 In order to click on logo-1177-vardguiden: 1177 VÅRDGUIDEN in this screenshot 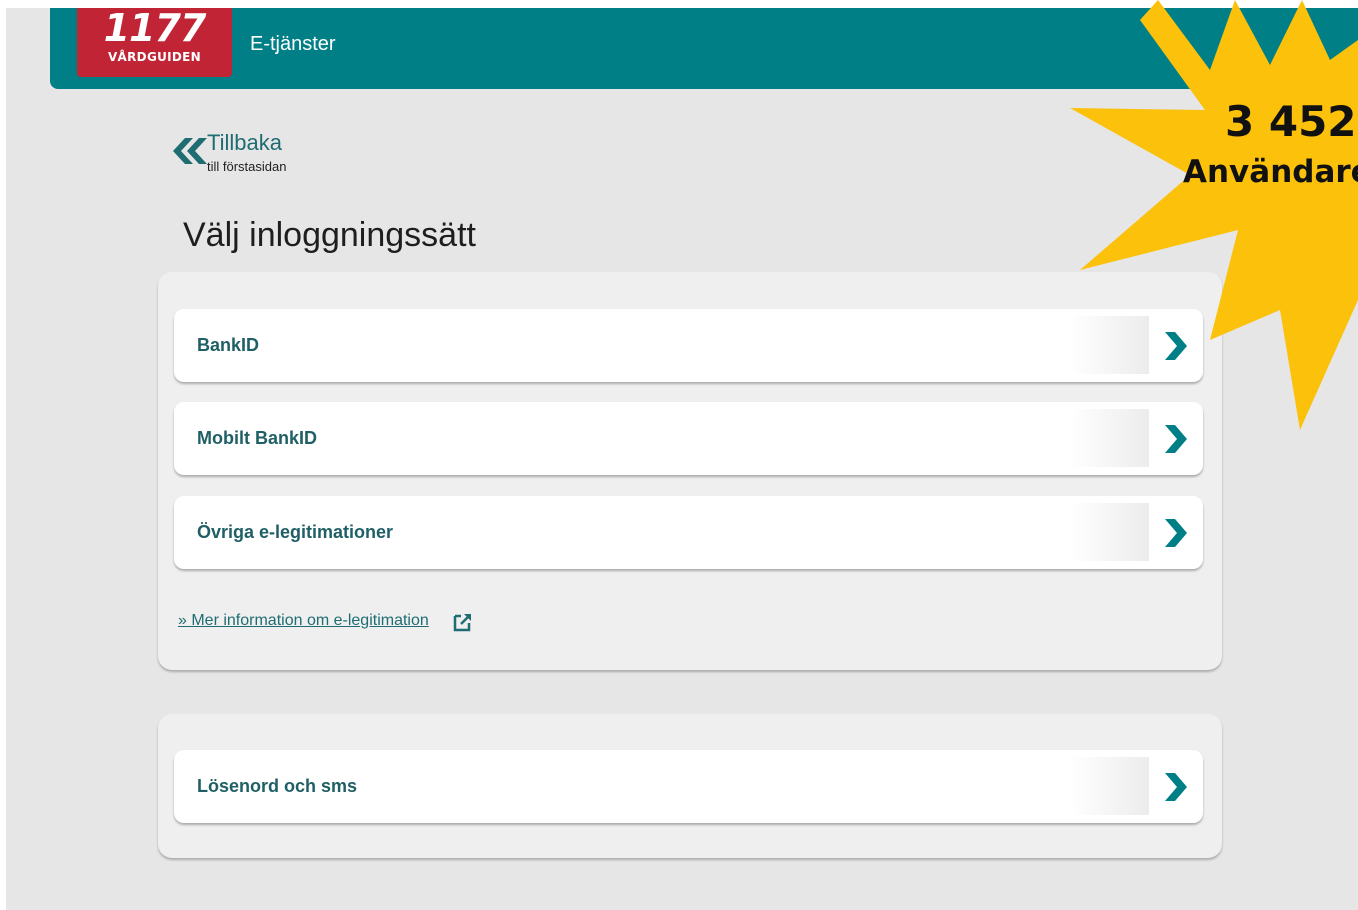, I will do `click(154, 42)`.